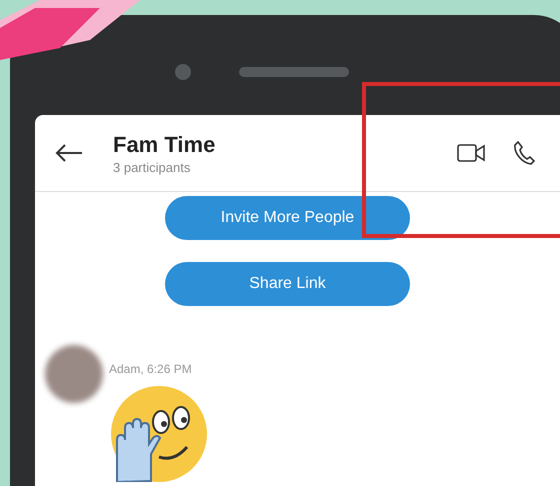 This screenshot has height=486, width=560. What do you see at coordinates (152, 167) in the screenshot?
I see `participant-count: 3 participants` at bounding box center [152, 167].